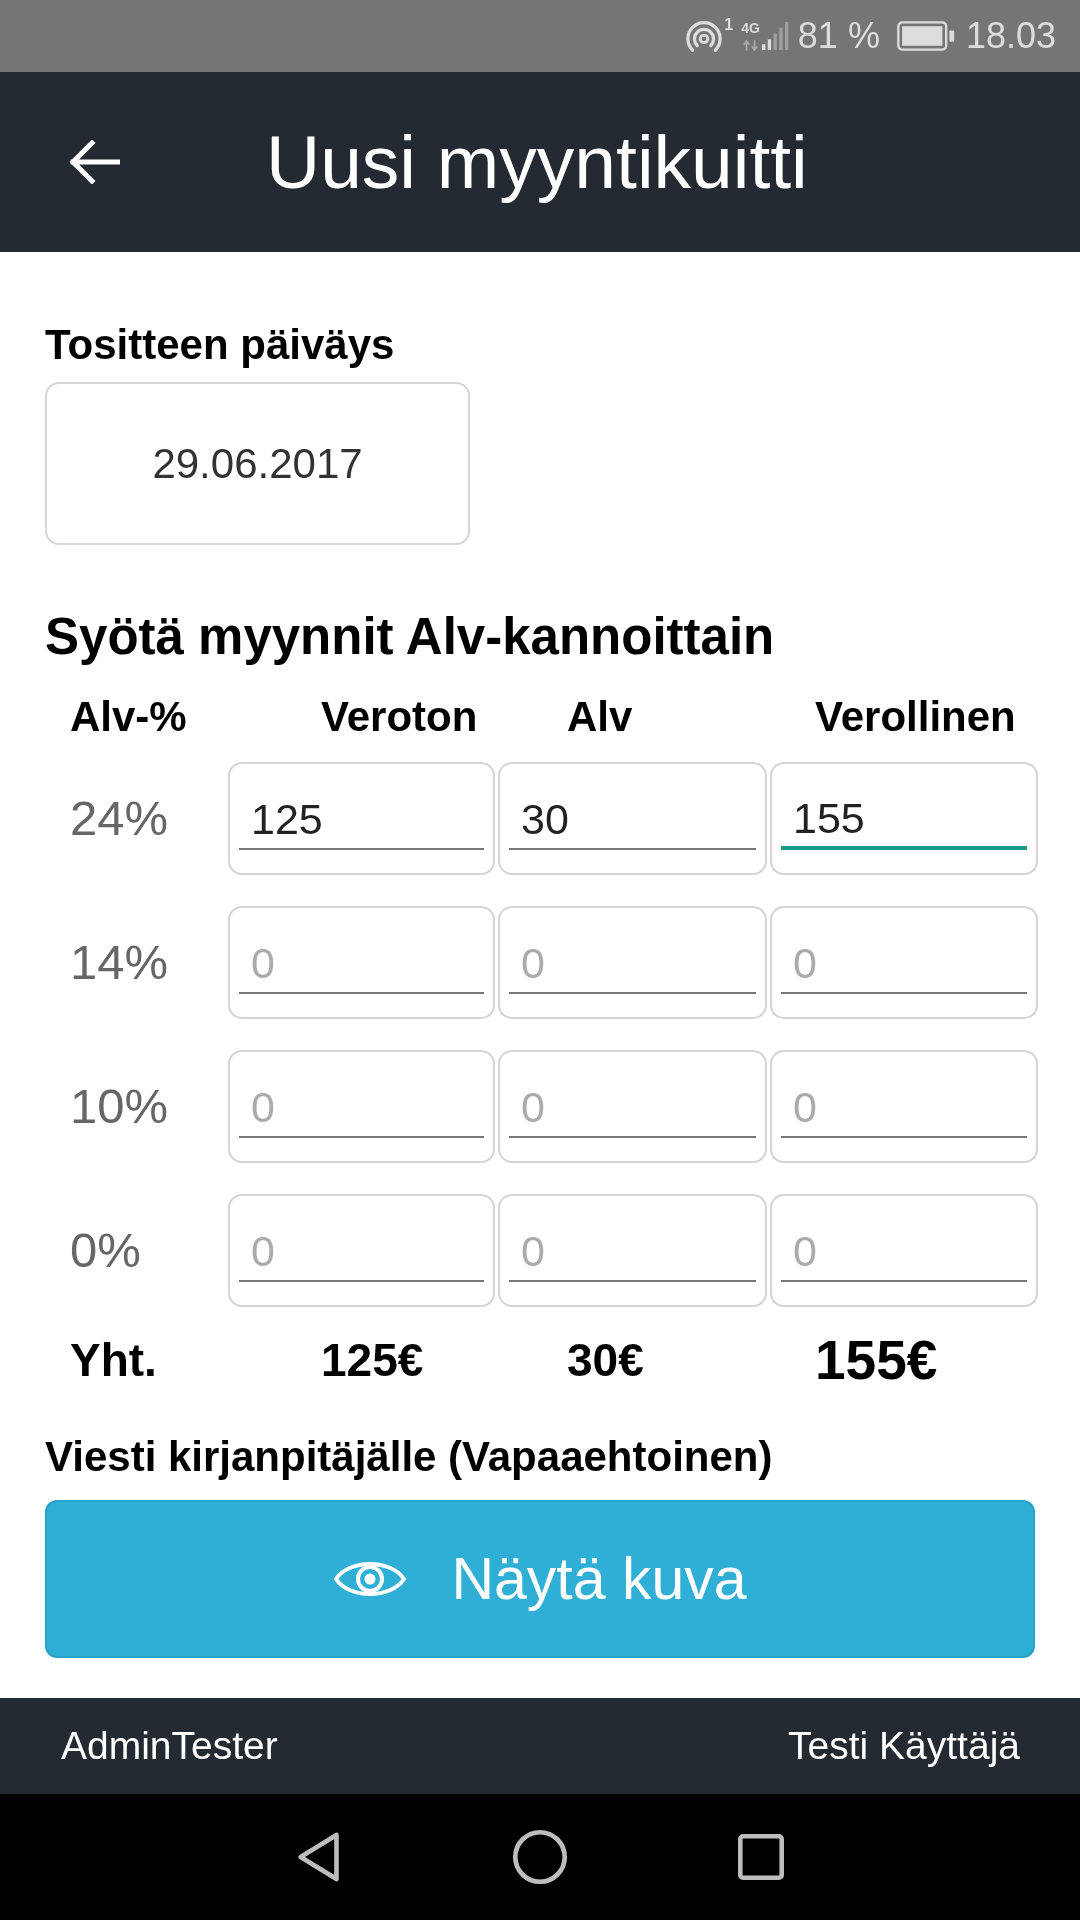 The width and height of the screenshot is (1080, 1920). Describe the element at coordinates (361, 818) in the screenshot. I see `amount-input-field: 125` at that location.